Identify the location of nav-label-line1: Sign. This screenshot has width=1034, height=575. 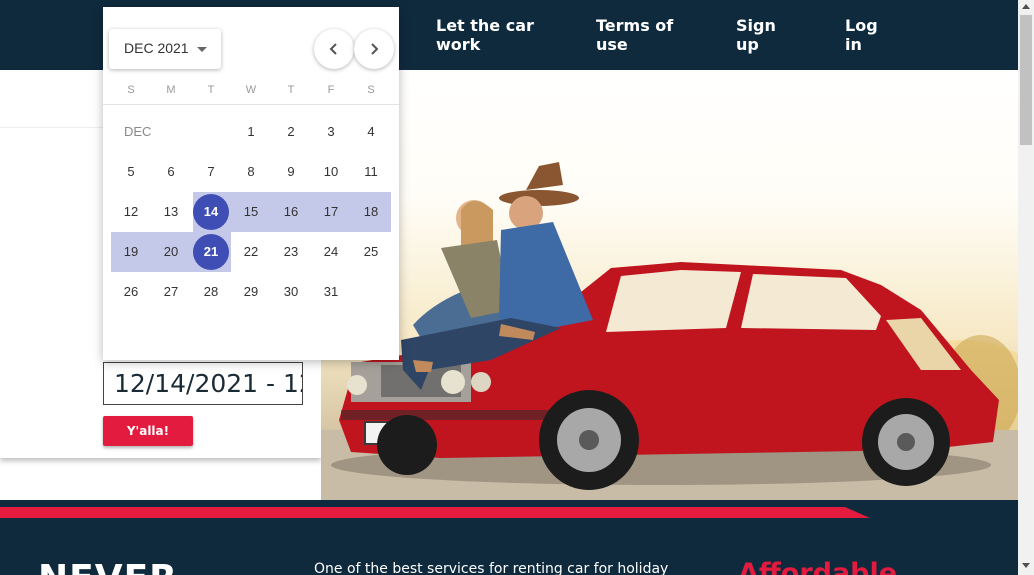
(756, 25).